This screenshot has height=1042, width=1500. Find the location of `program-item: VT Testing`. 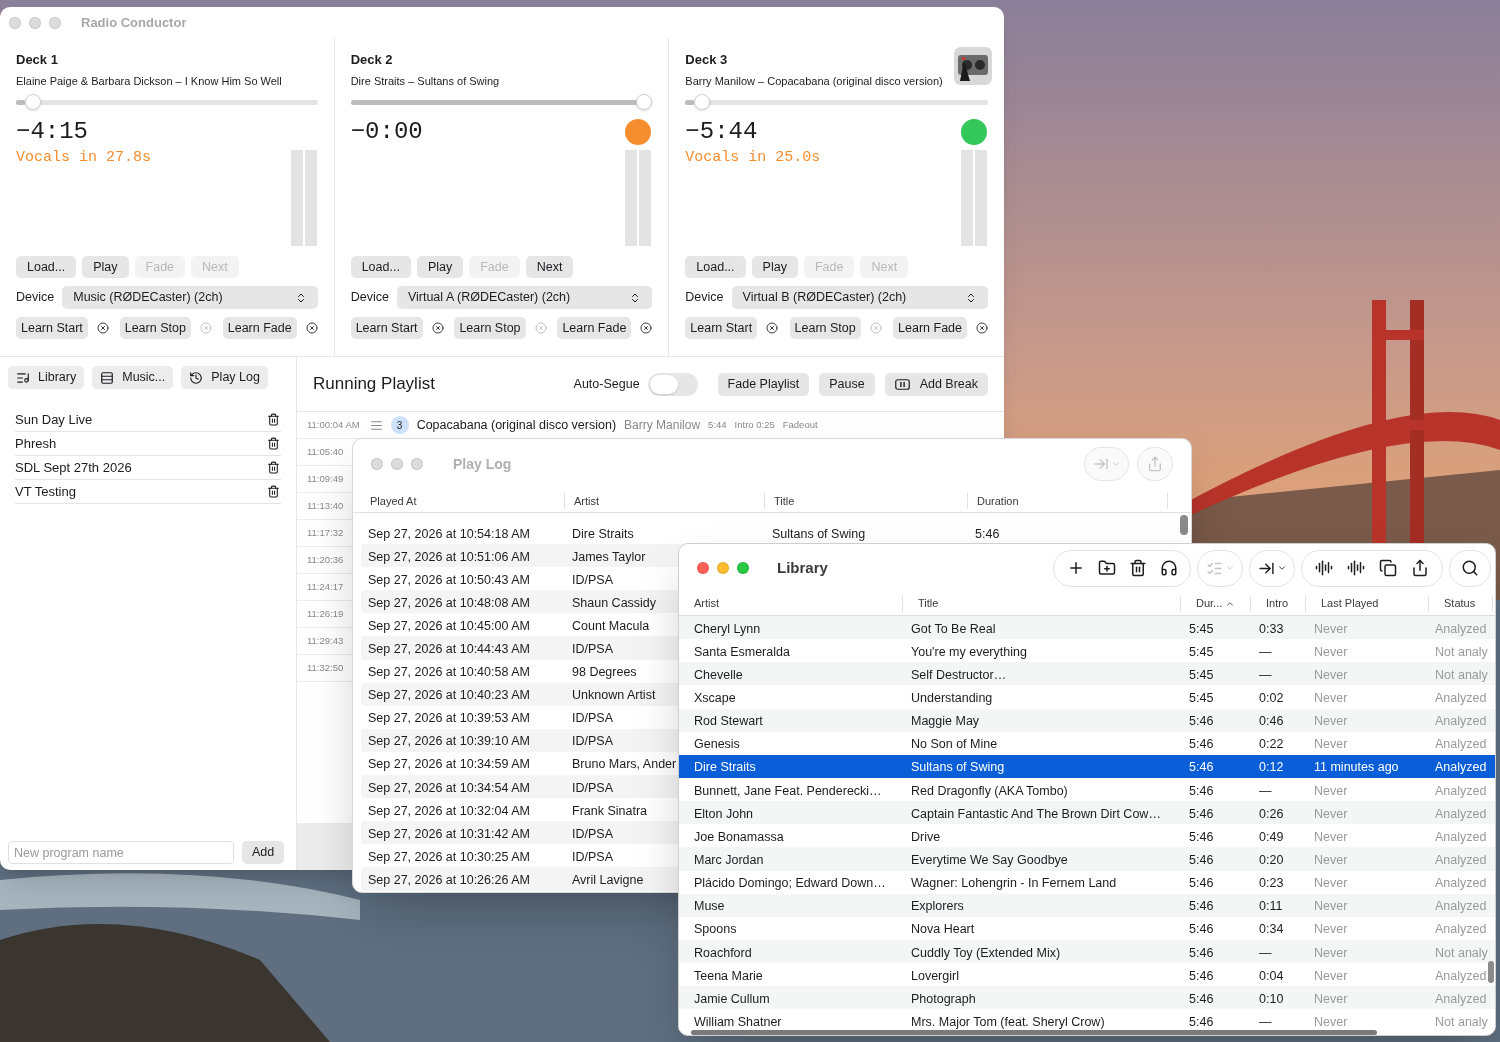

program-item: VT Testing is located at coordinates (148, 492).